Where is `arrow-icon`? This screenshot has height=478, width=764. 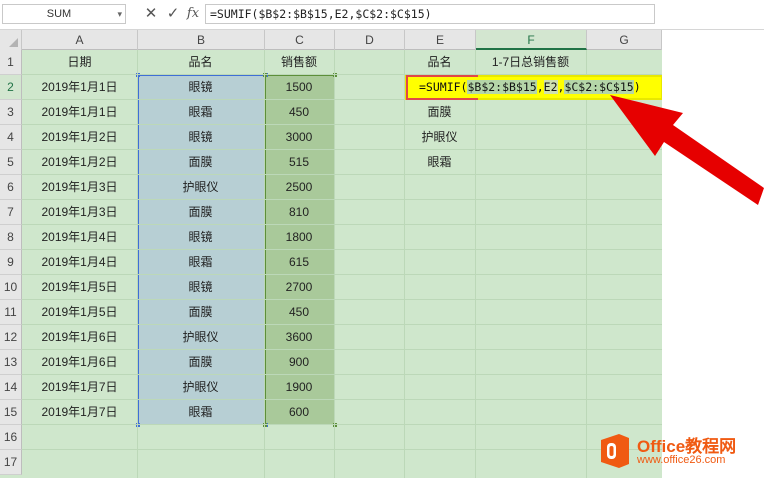 arrow-icon is located at coordinates (687, 150).